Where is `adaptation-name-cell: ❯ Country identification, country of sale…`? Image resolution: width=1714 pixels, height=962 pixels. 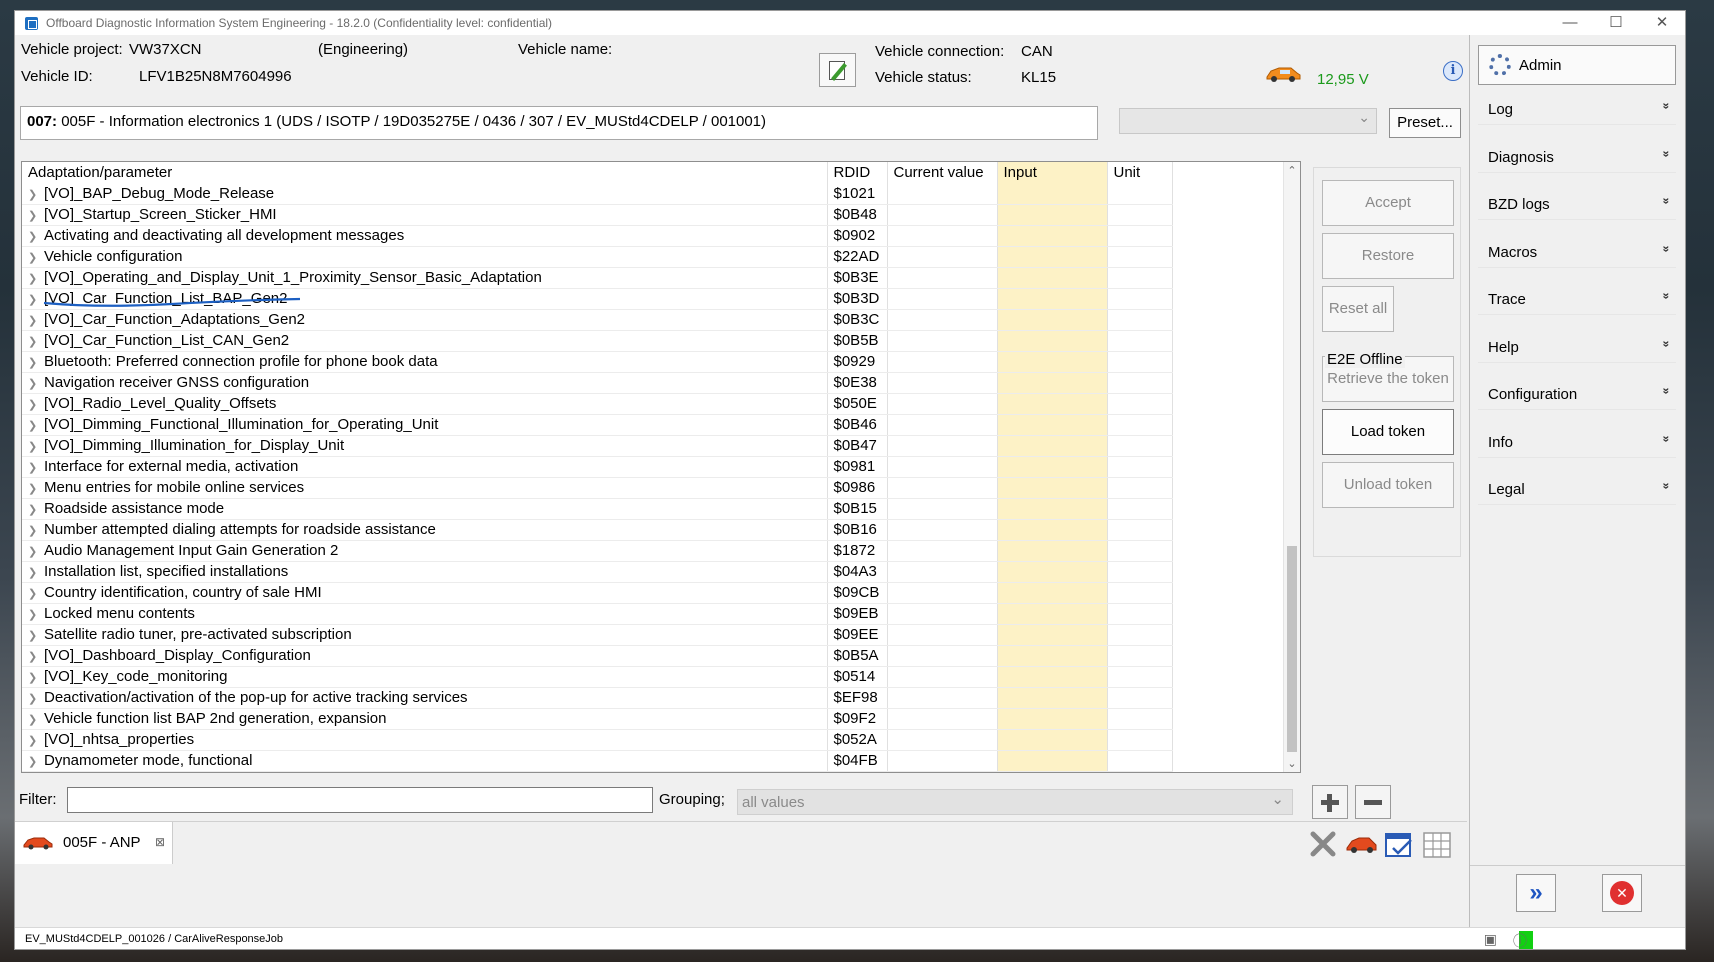
adaptation-name-cell: ❯ Country identification, country of sale… is located at coordinates (425, 593).